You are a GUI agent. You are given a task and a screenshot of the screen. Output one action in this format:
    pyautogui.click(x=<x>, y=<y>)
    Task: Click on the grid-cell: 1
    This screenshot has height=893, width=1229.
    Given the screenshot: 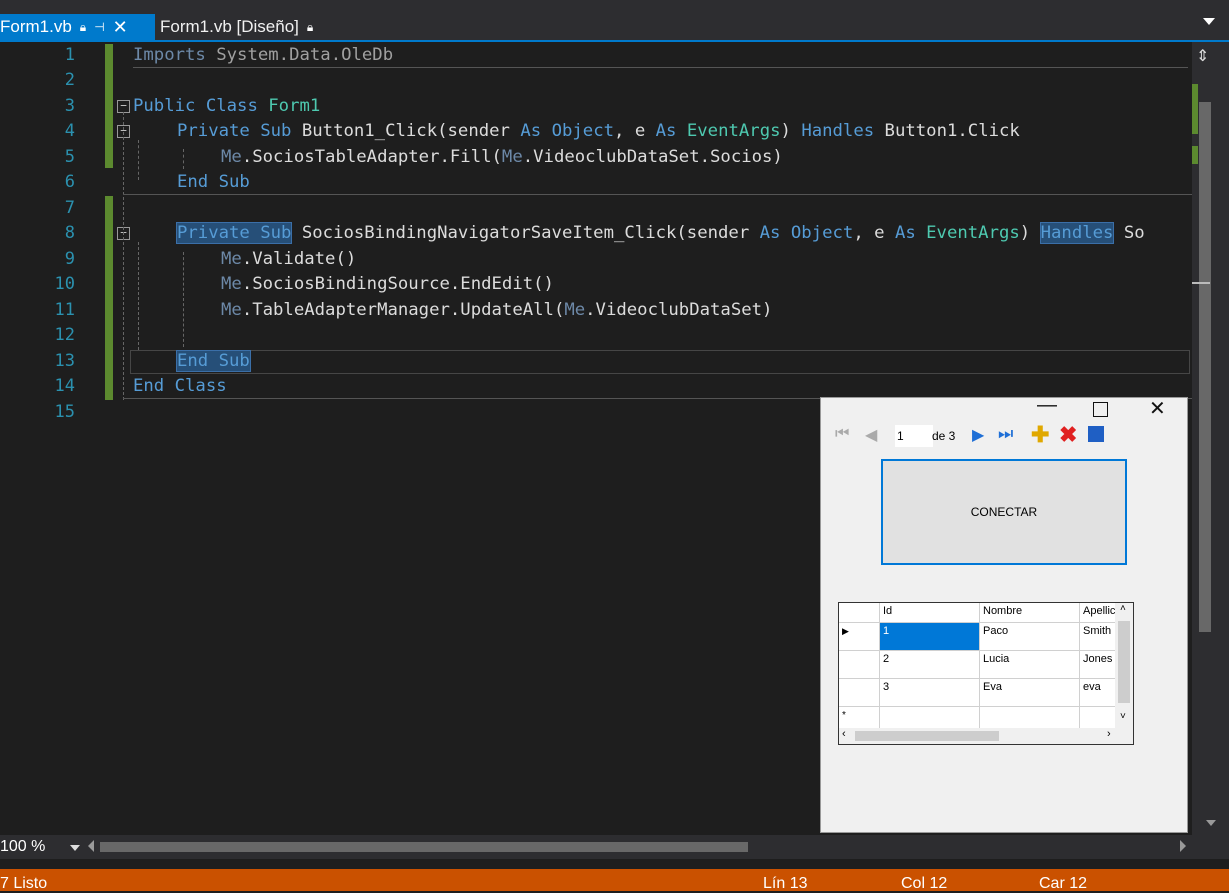 What is the action you would take?
    pyautogui.click(x=930, y=637)
    